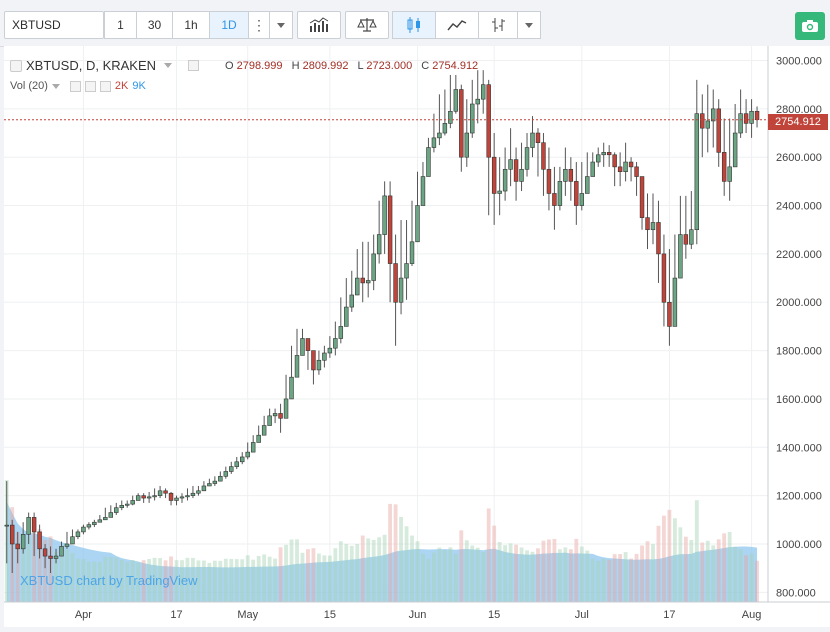 This screenshot has height=632, width=830. What do you see at coordinates (799, 400) in the screenshot?
I see `price-tick-label: 1600.000` at bounding box center [799, 400].